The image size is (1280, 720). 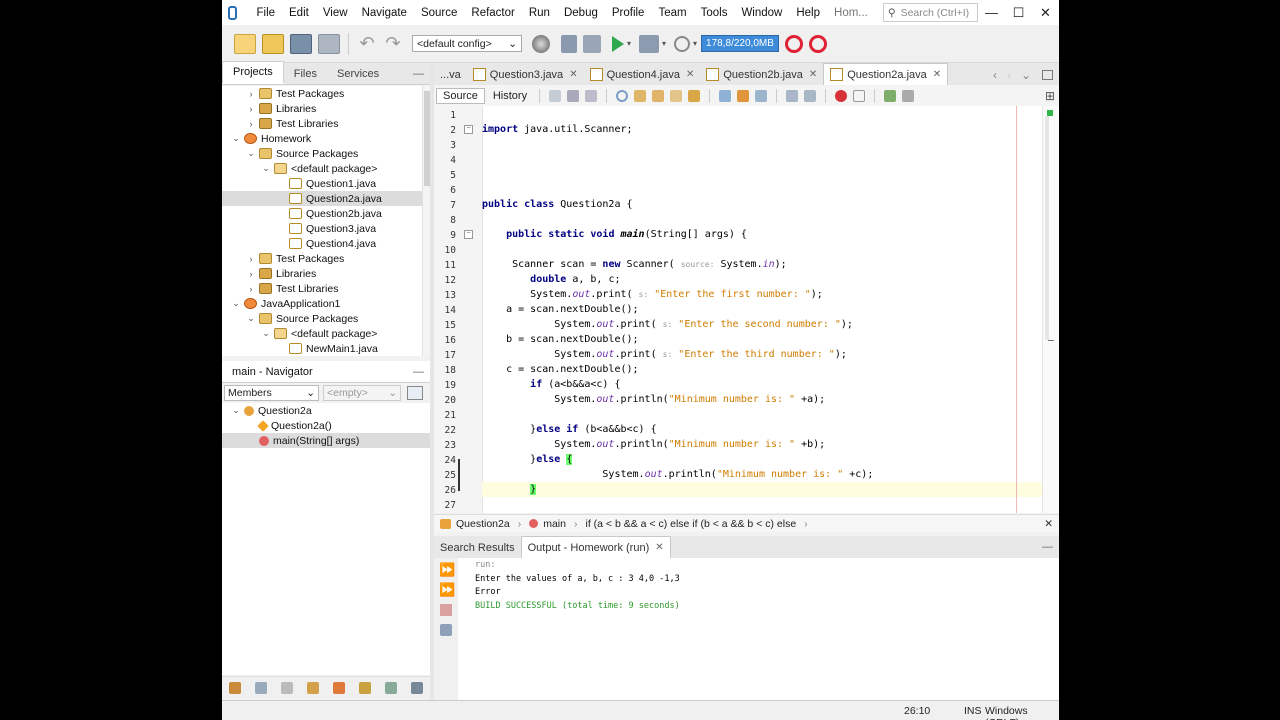 What do you see at coordinates (365, 688) in the screenshot?
I see `sort-name-icon` at bounding box center [365, 688].